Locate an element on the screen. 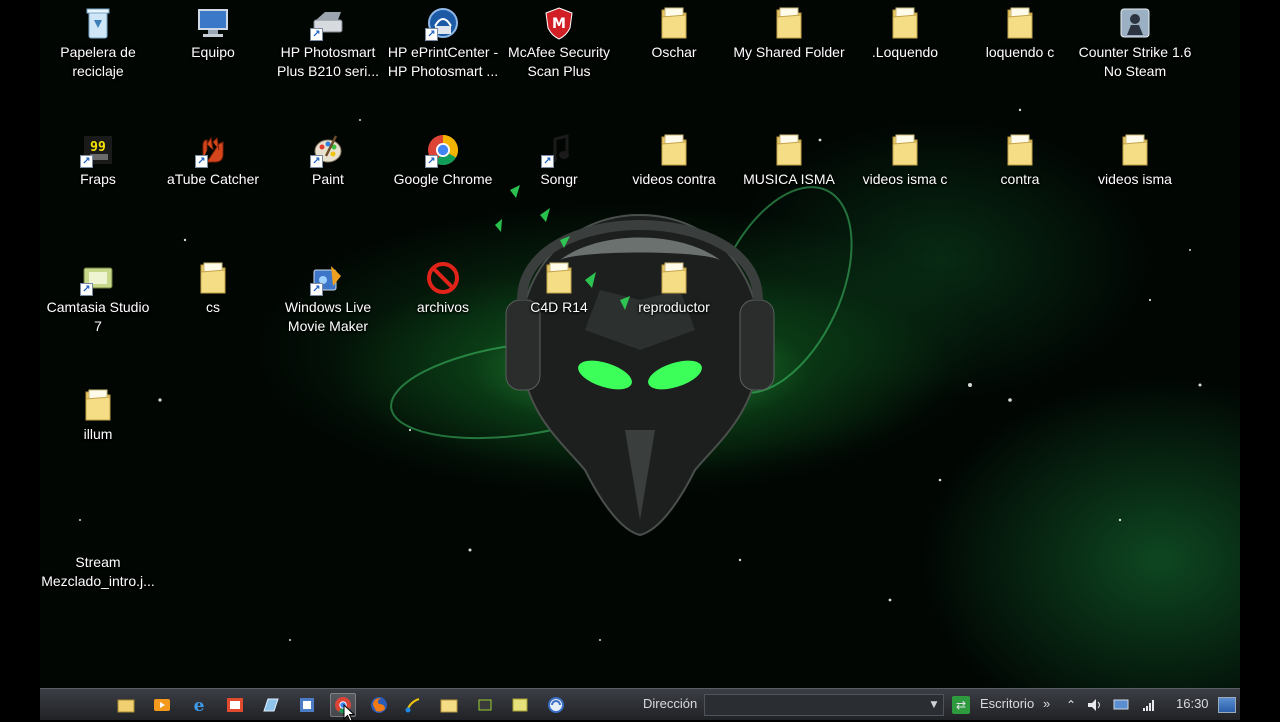  notepad-icon is located at coordinates (271, 705).